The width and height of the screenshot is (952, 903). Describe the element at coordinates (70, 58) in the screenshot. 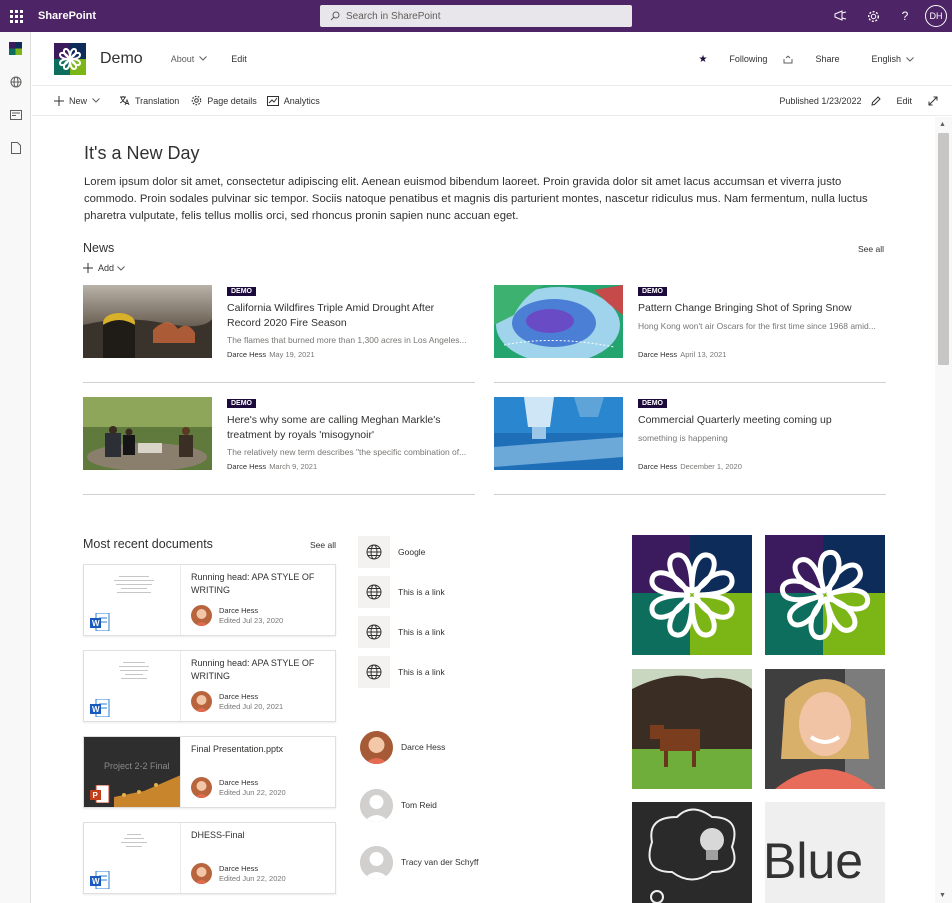

I see `site-logo` at that location.